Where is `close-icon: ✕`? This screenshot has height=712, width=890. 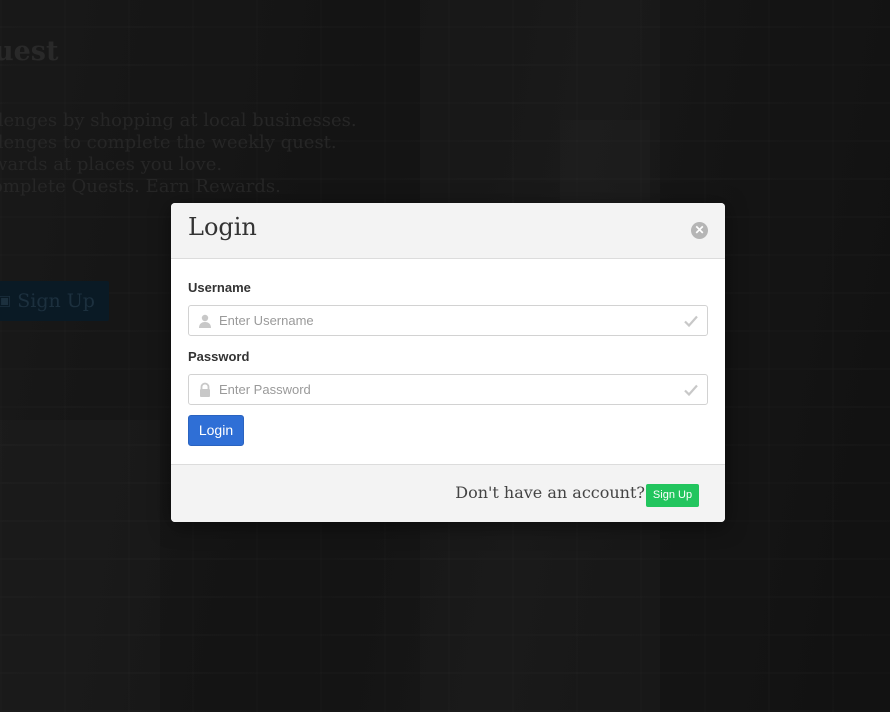 close-icon: ✕ is located at coordinates (699, 230).